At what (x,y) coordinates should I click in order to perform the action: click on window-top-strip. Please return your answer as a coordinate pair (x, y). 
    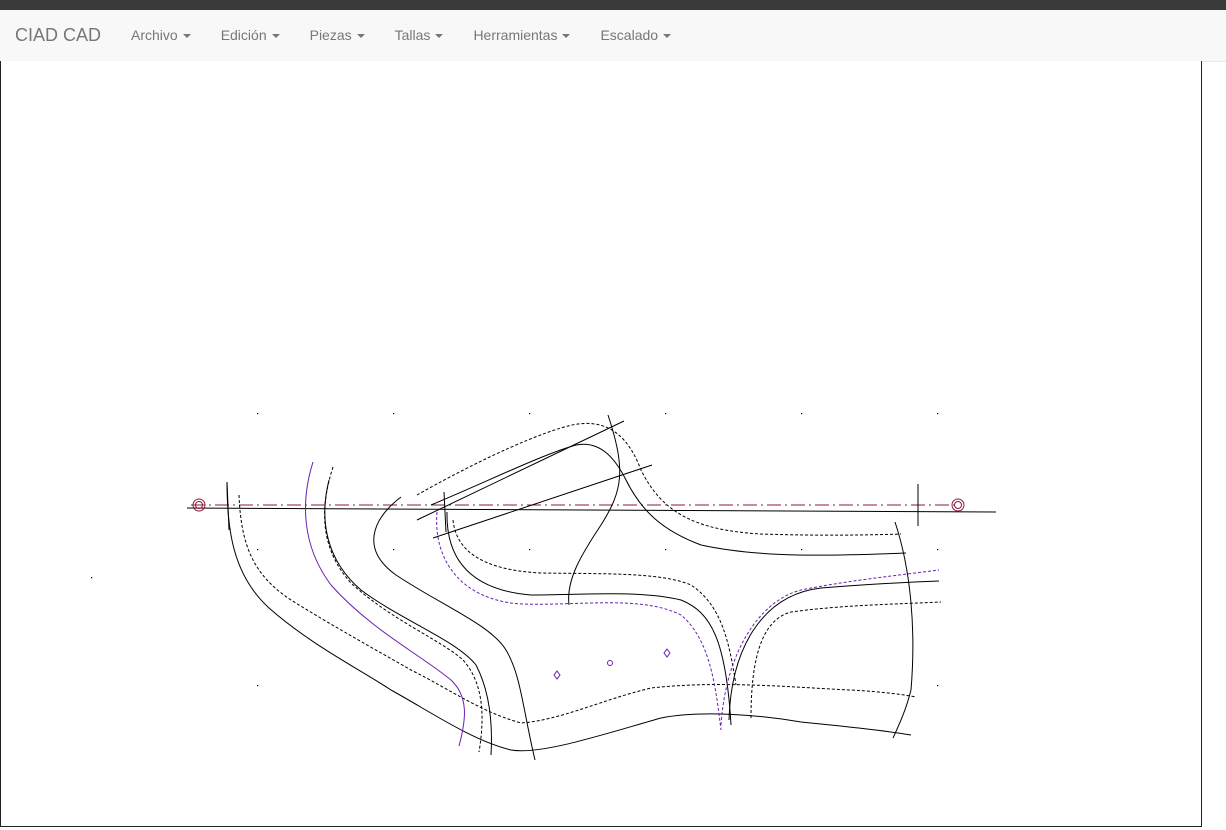
    Looking at the image, I should click on (613, 5).